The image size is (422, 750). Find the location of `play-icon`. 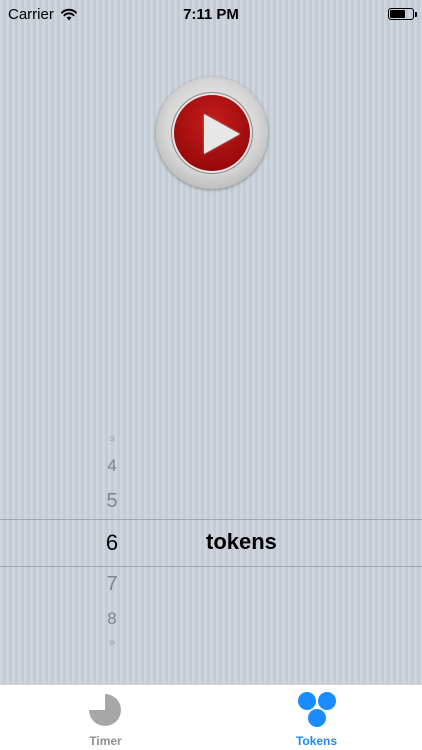

play-icon is located at coordinates (222, 134).